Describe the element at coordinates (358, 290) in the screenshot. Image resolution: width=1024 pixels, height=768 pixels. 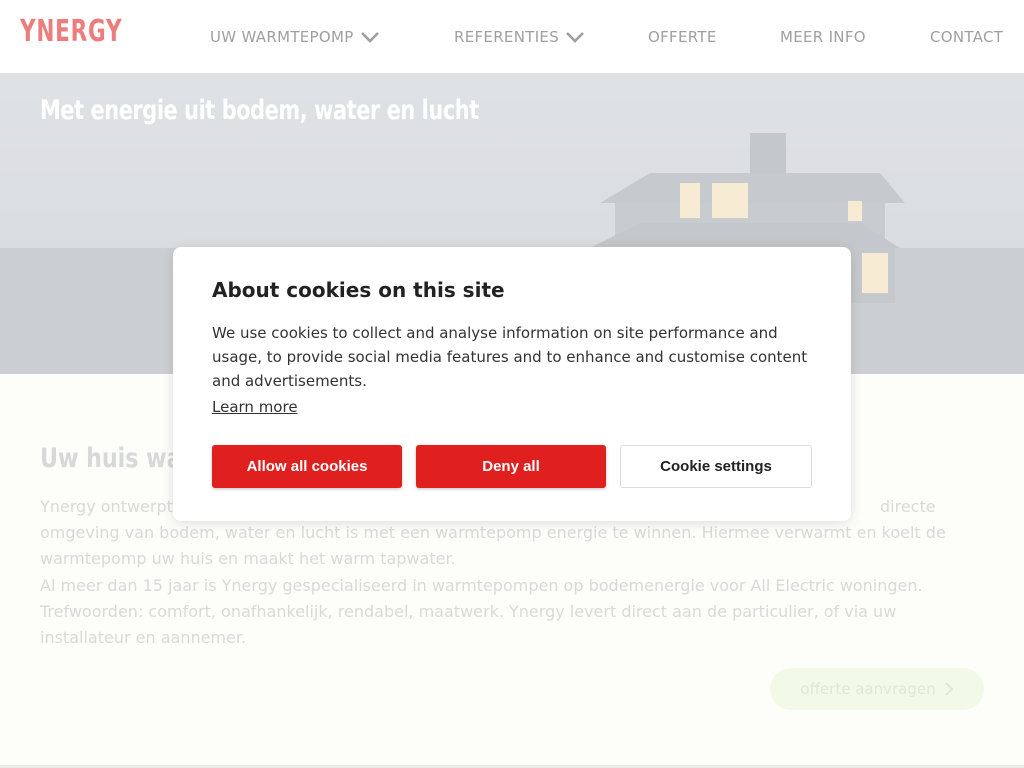
I see `dialog-title: About cookies on this site` at that location.